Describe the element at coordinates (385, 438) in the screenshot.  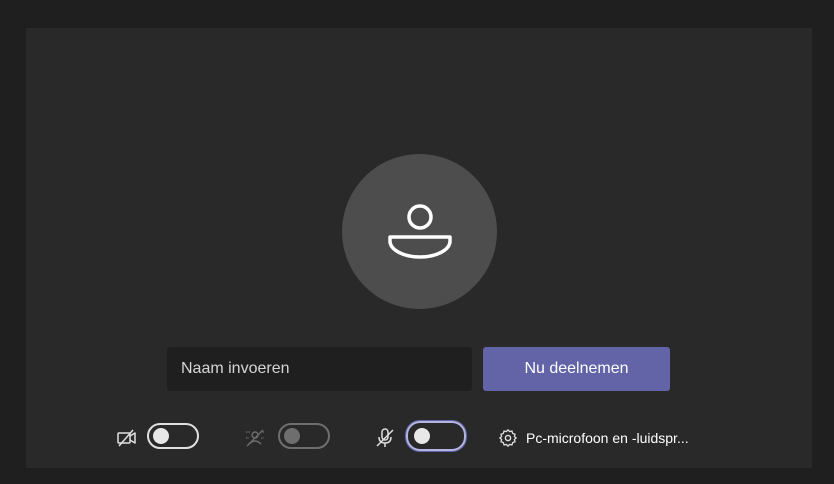
I see `mic-off-icon` at that location.